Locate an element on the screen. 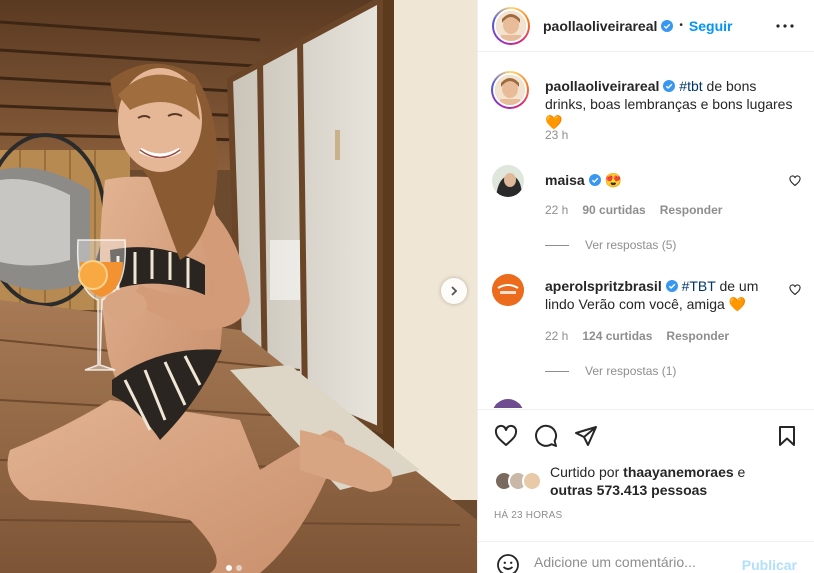 Image resolution: width=814 pixels, height=573 pixels. view-replies-button: Ver respostas (5) is located at coordinates (610, 245).